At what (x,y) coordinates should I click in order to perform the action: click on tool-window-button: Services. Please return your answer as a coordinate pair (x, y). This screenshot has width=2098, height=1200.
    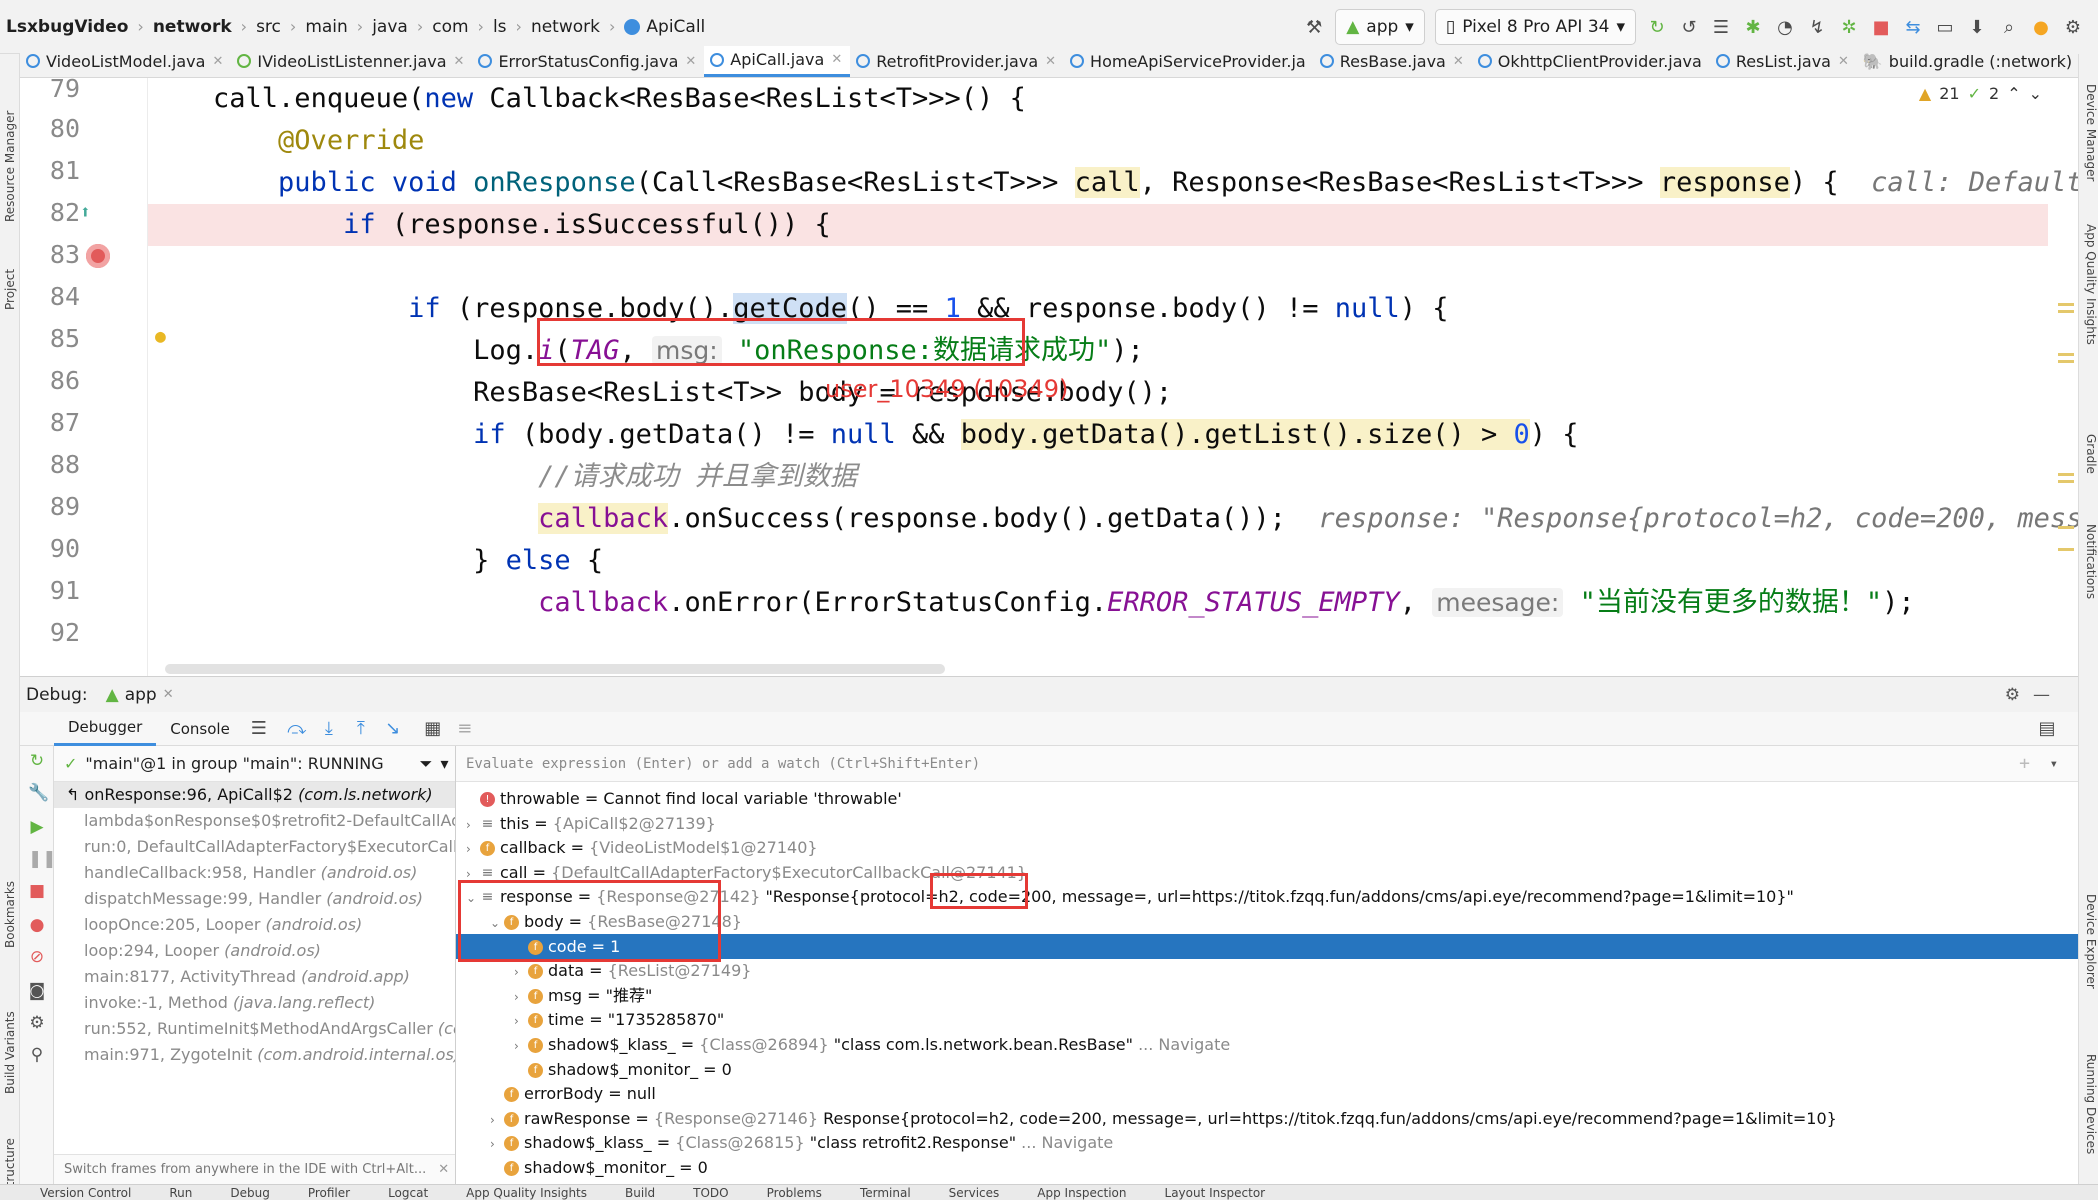
    Looking at the image, I should click on (974, 1193).